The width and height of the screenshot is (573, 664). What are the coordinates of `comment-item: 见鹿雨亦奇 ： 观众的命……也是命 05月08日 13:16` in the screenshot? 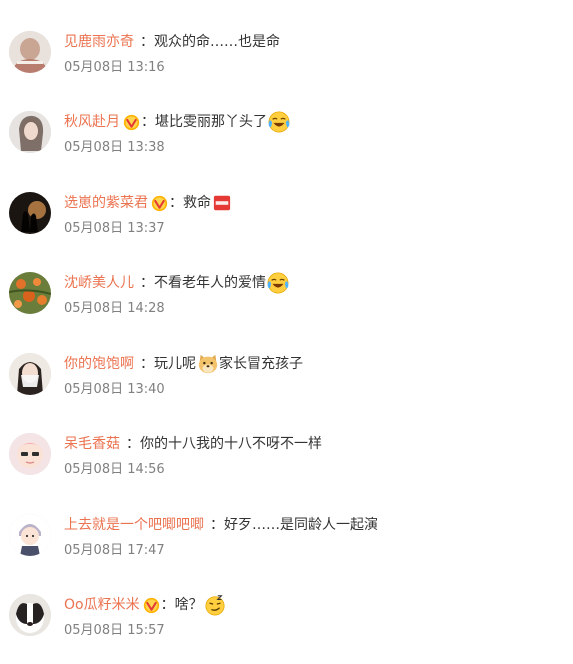 It's located at (286, 66).